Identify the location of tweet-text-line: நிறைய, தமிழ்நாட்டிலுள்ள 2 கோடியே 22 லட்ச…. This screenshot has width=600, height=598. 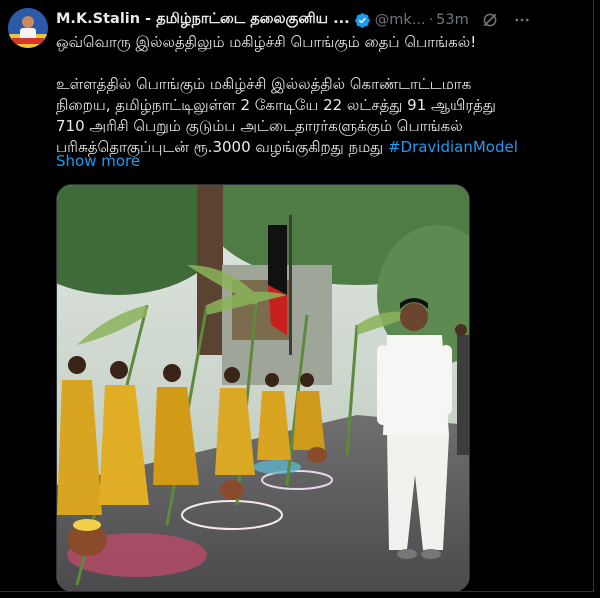
(276, 105).